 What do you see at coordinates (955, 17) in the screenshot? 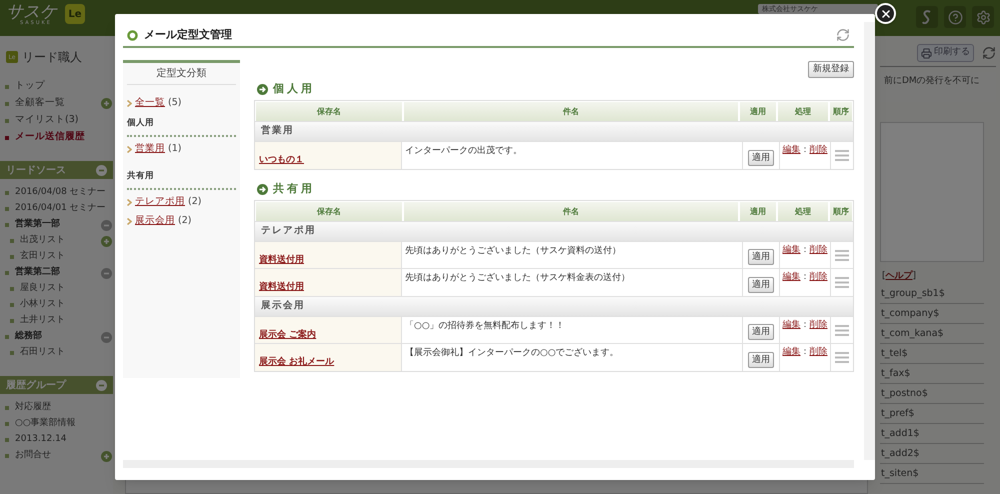
I see `help-icon` at bounding box center [955, 17].